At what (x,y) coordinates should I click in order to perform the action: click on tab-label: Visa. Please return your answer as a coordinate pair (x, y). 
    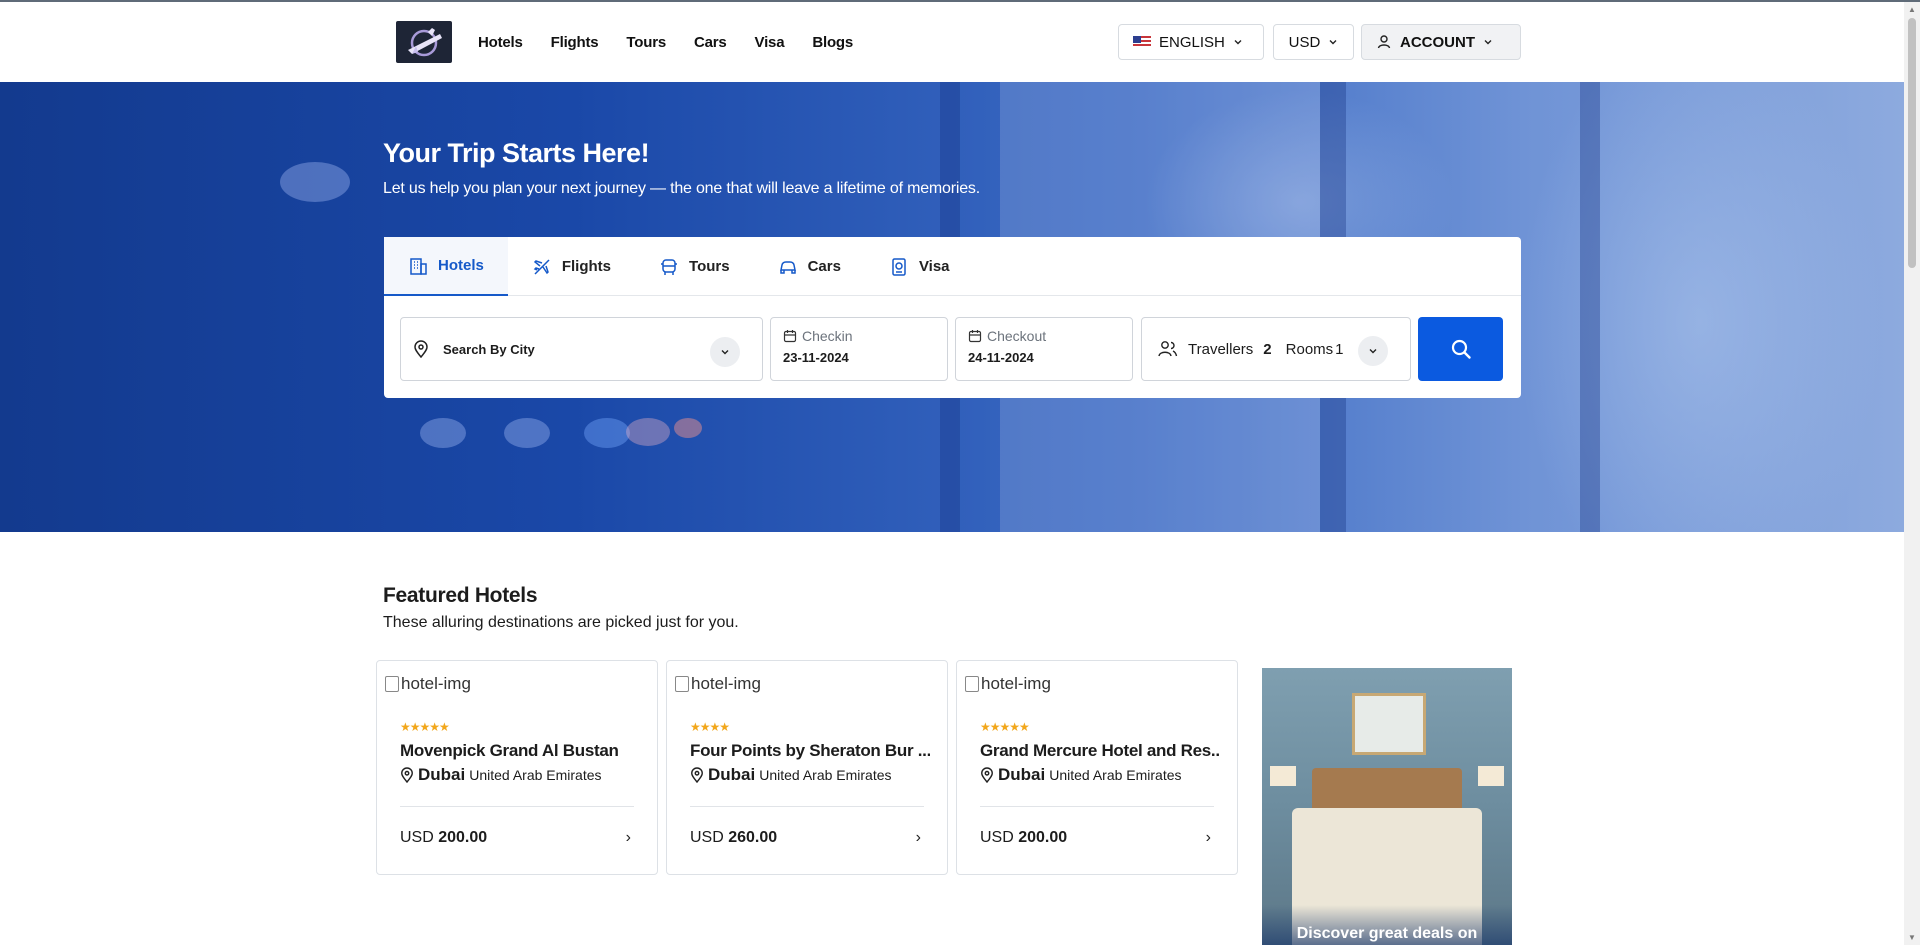
    Looking at the image, I should click on (934, 266).